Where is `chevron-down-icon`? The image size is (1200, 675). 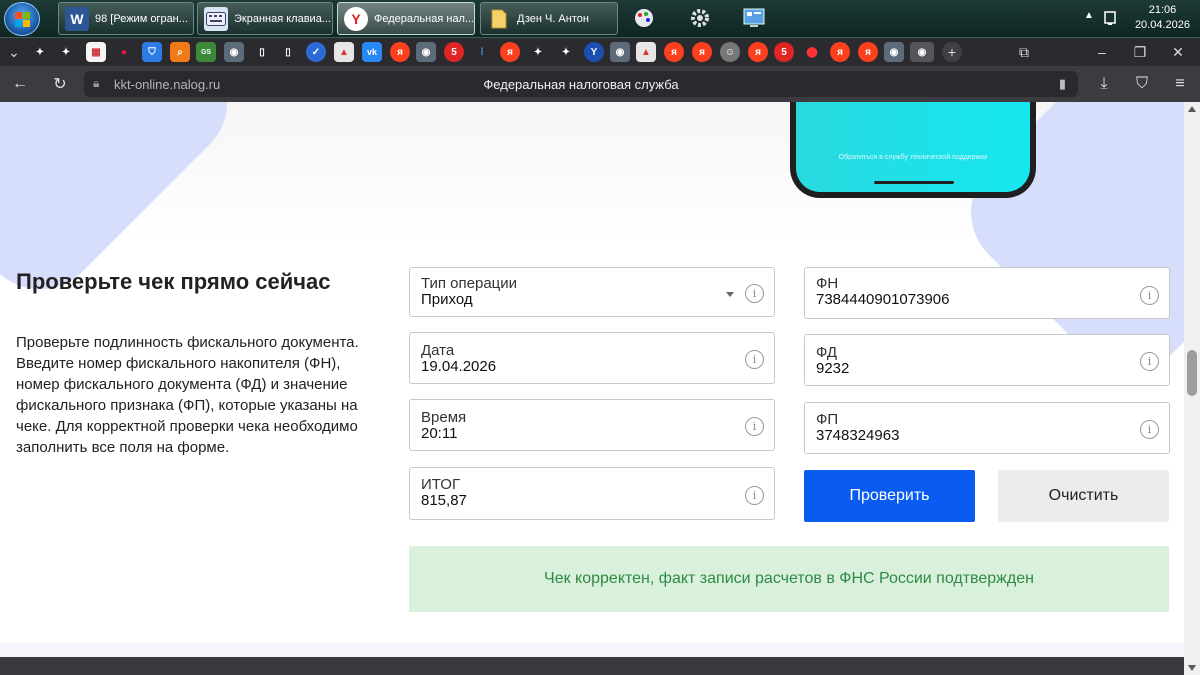
chevron-down-icon is located at coordinates (730, 294).